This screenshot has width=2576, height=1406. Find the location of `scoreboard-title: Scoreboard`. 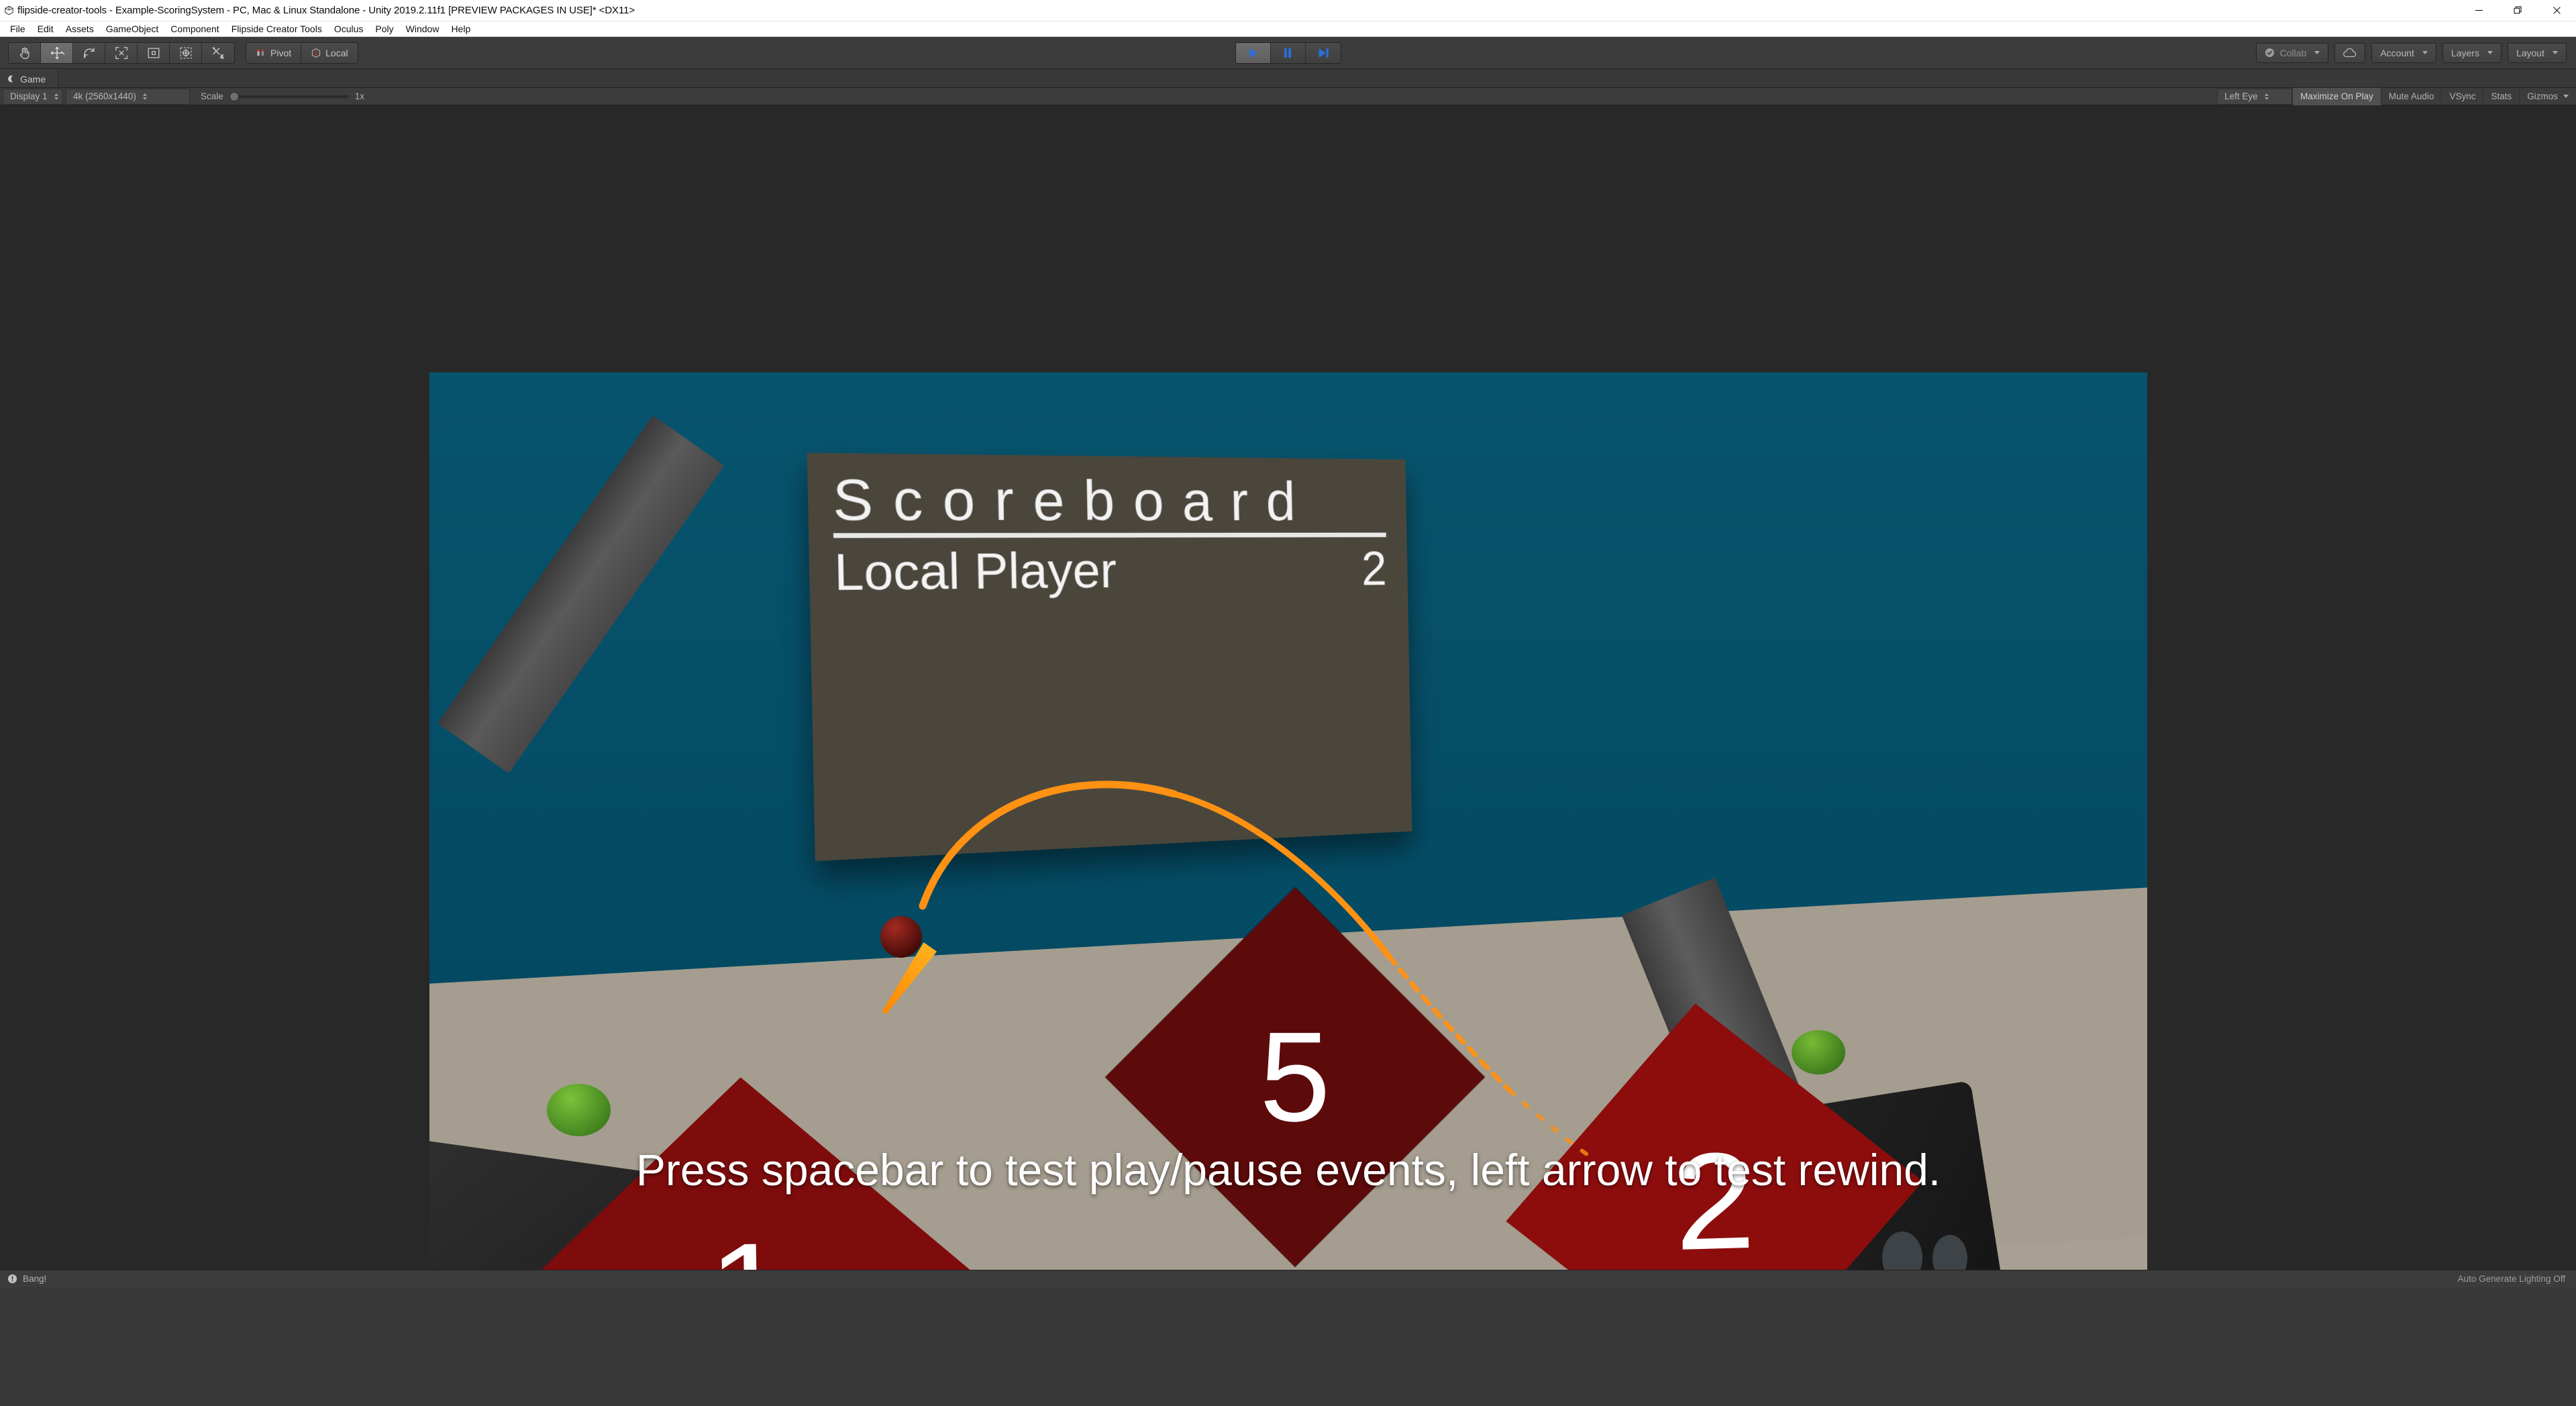

scoreboard-title: Scoreboard is located at coordinates (1072, 499).